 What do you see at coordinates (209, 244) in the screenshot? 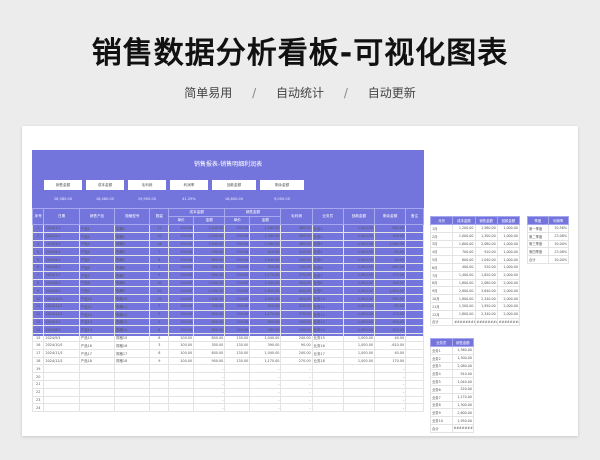
I see `table-cell: 1,600.00` at bounding box center [209, 244].